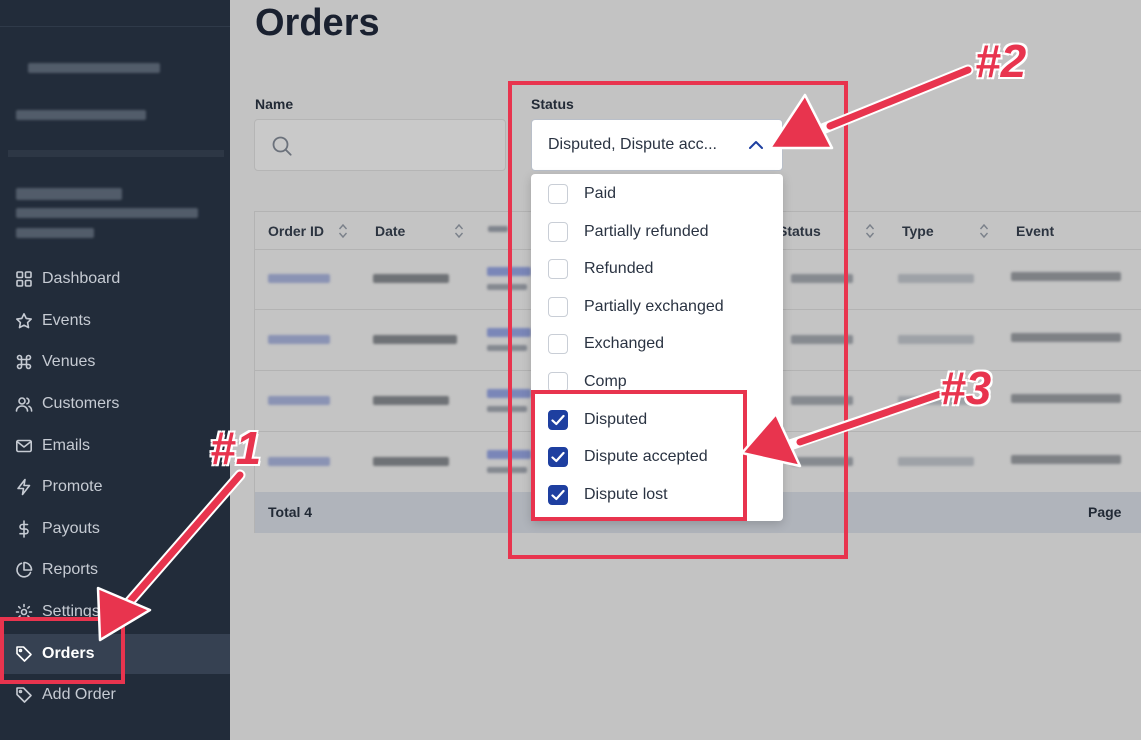 The height and width of the screenshot is (740, 1141). What do you see at coordinates (116, 153) in the screenshot?
I see `sidebar-separator` at bounding box center [116, 153].